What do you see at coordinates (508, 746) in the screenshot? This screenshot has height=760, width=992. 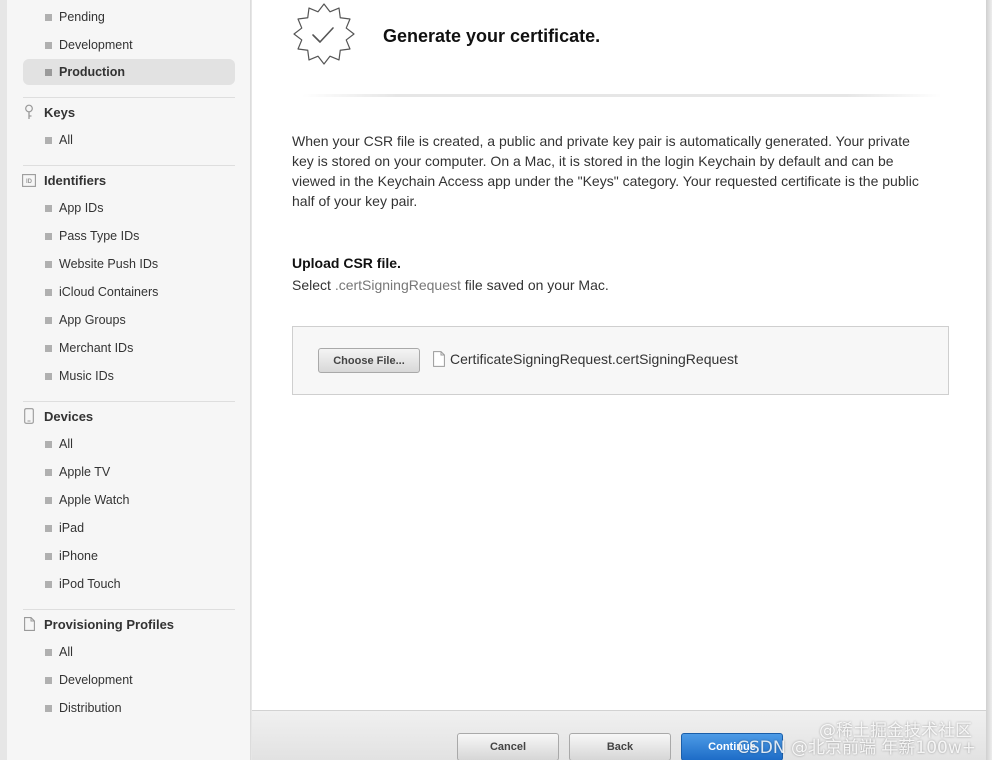 I see `cancel-button: Cancel` at bounding box center [508, 746].